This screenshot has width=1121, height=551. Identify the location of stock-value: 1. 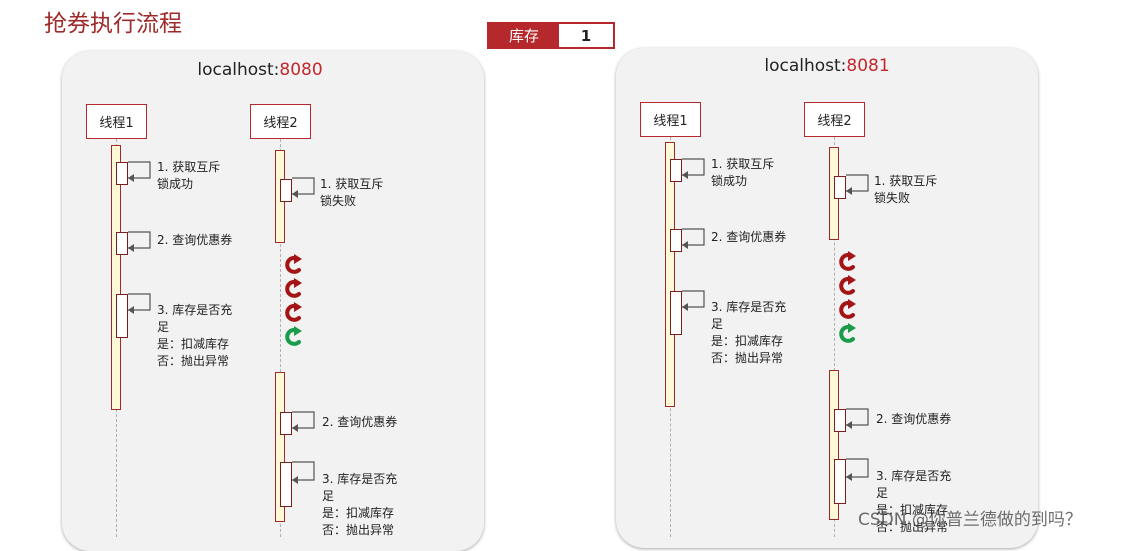
(586, 35).